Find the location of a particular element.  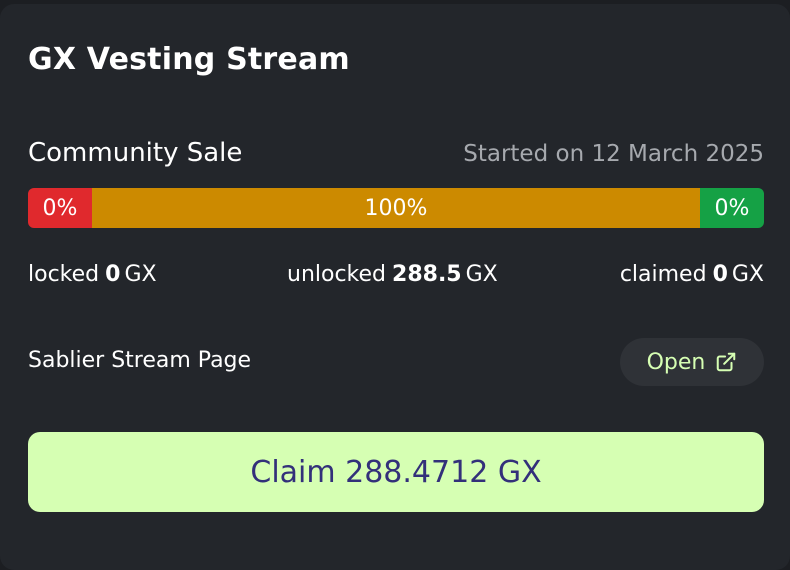

claimed-amount: claimed 0 GX is located at coordinates (692, 274).